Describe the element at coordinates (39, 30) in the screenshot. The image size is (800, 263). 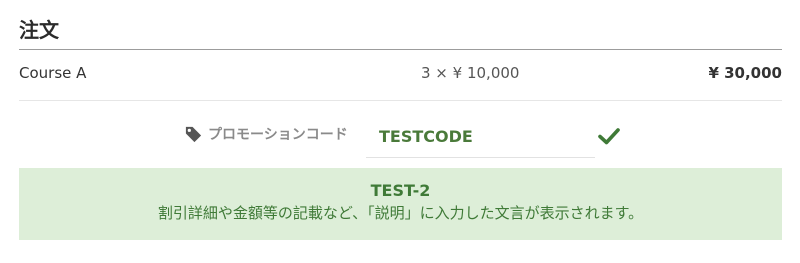
I see `section-title: 注文` at that location.